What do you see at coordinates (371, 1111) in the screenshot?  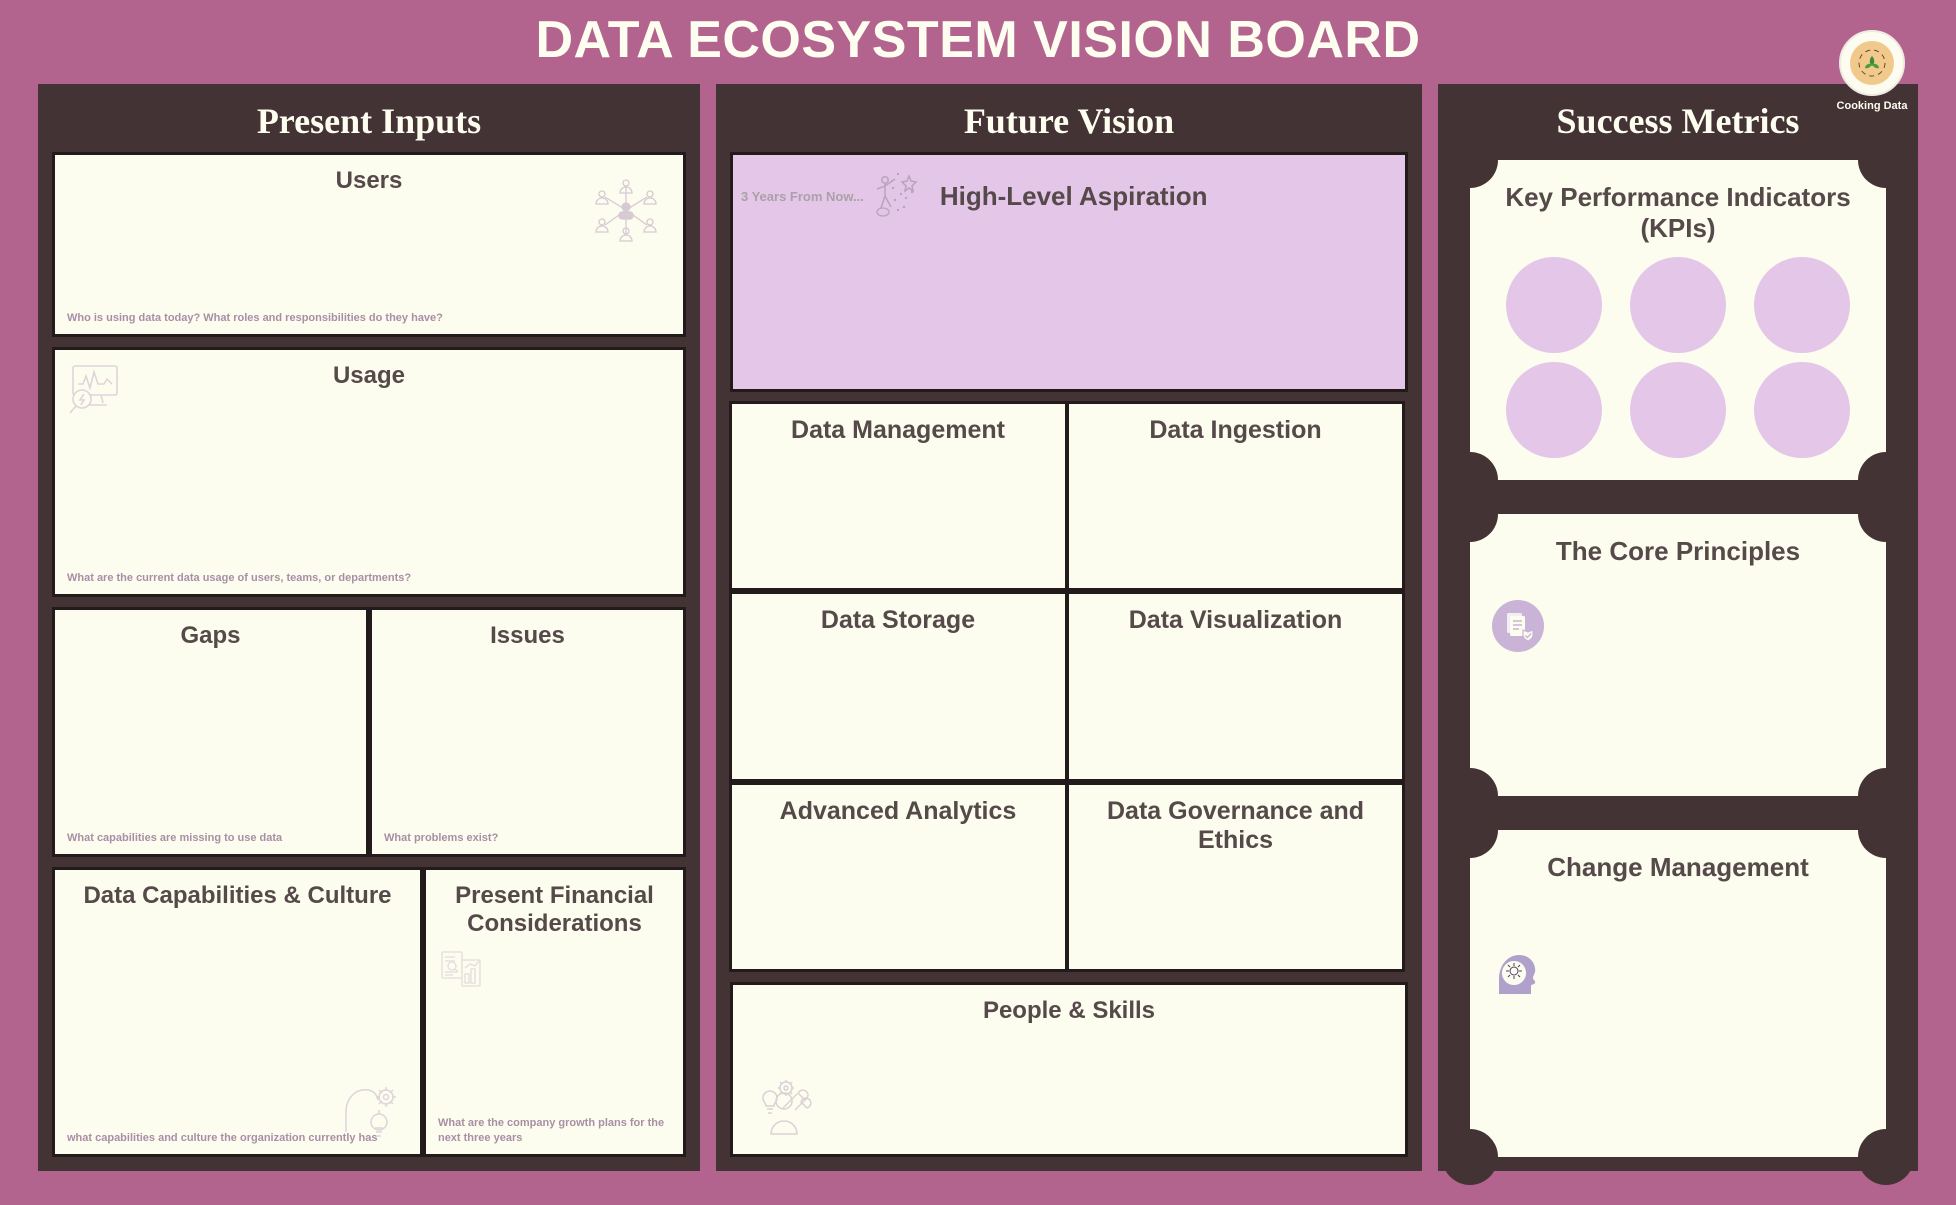 I see `head-idea-gear-icon` at bounding box center [371, 1111].